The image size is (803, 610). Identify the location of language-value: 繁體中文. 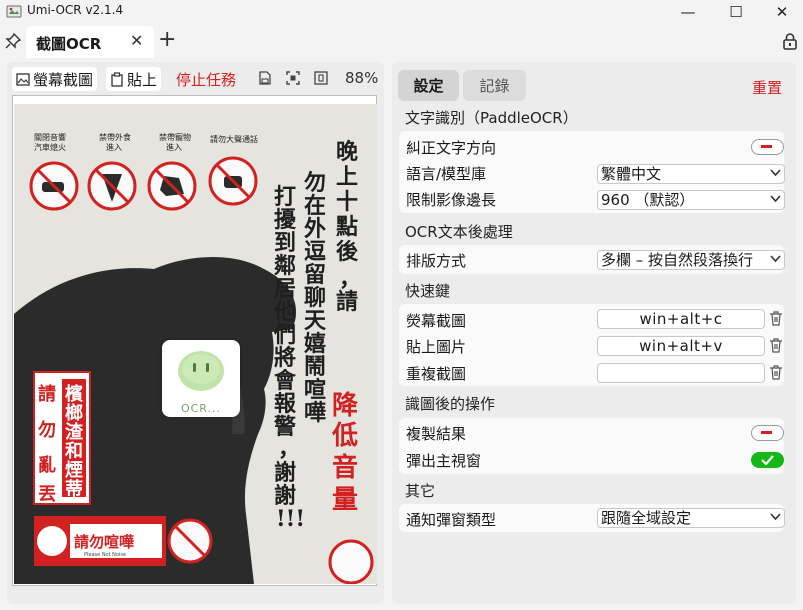
(631, 174).